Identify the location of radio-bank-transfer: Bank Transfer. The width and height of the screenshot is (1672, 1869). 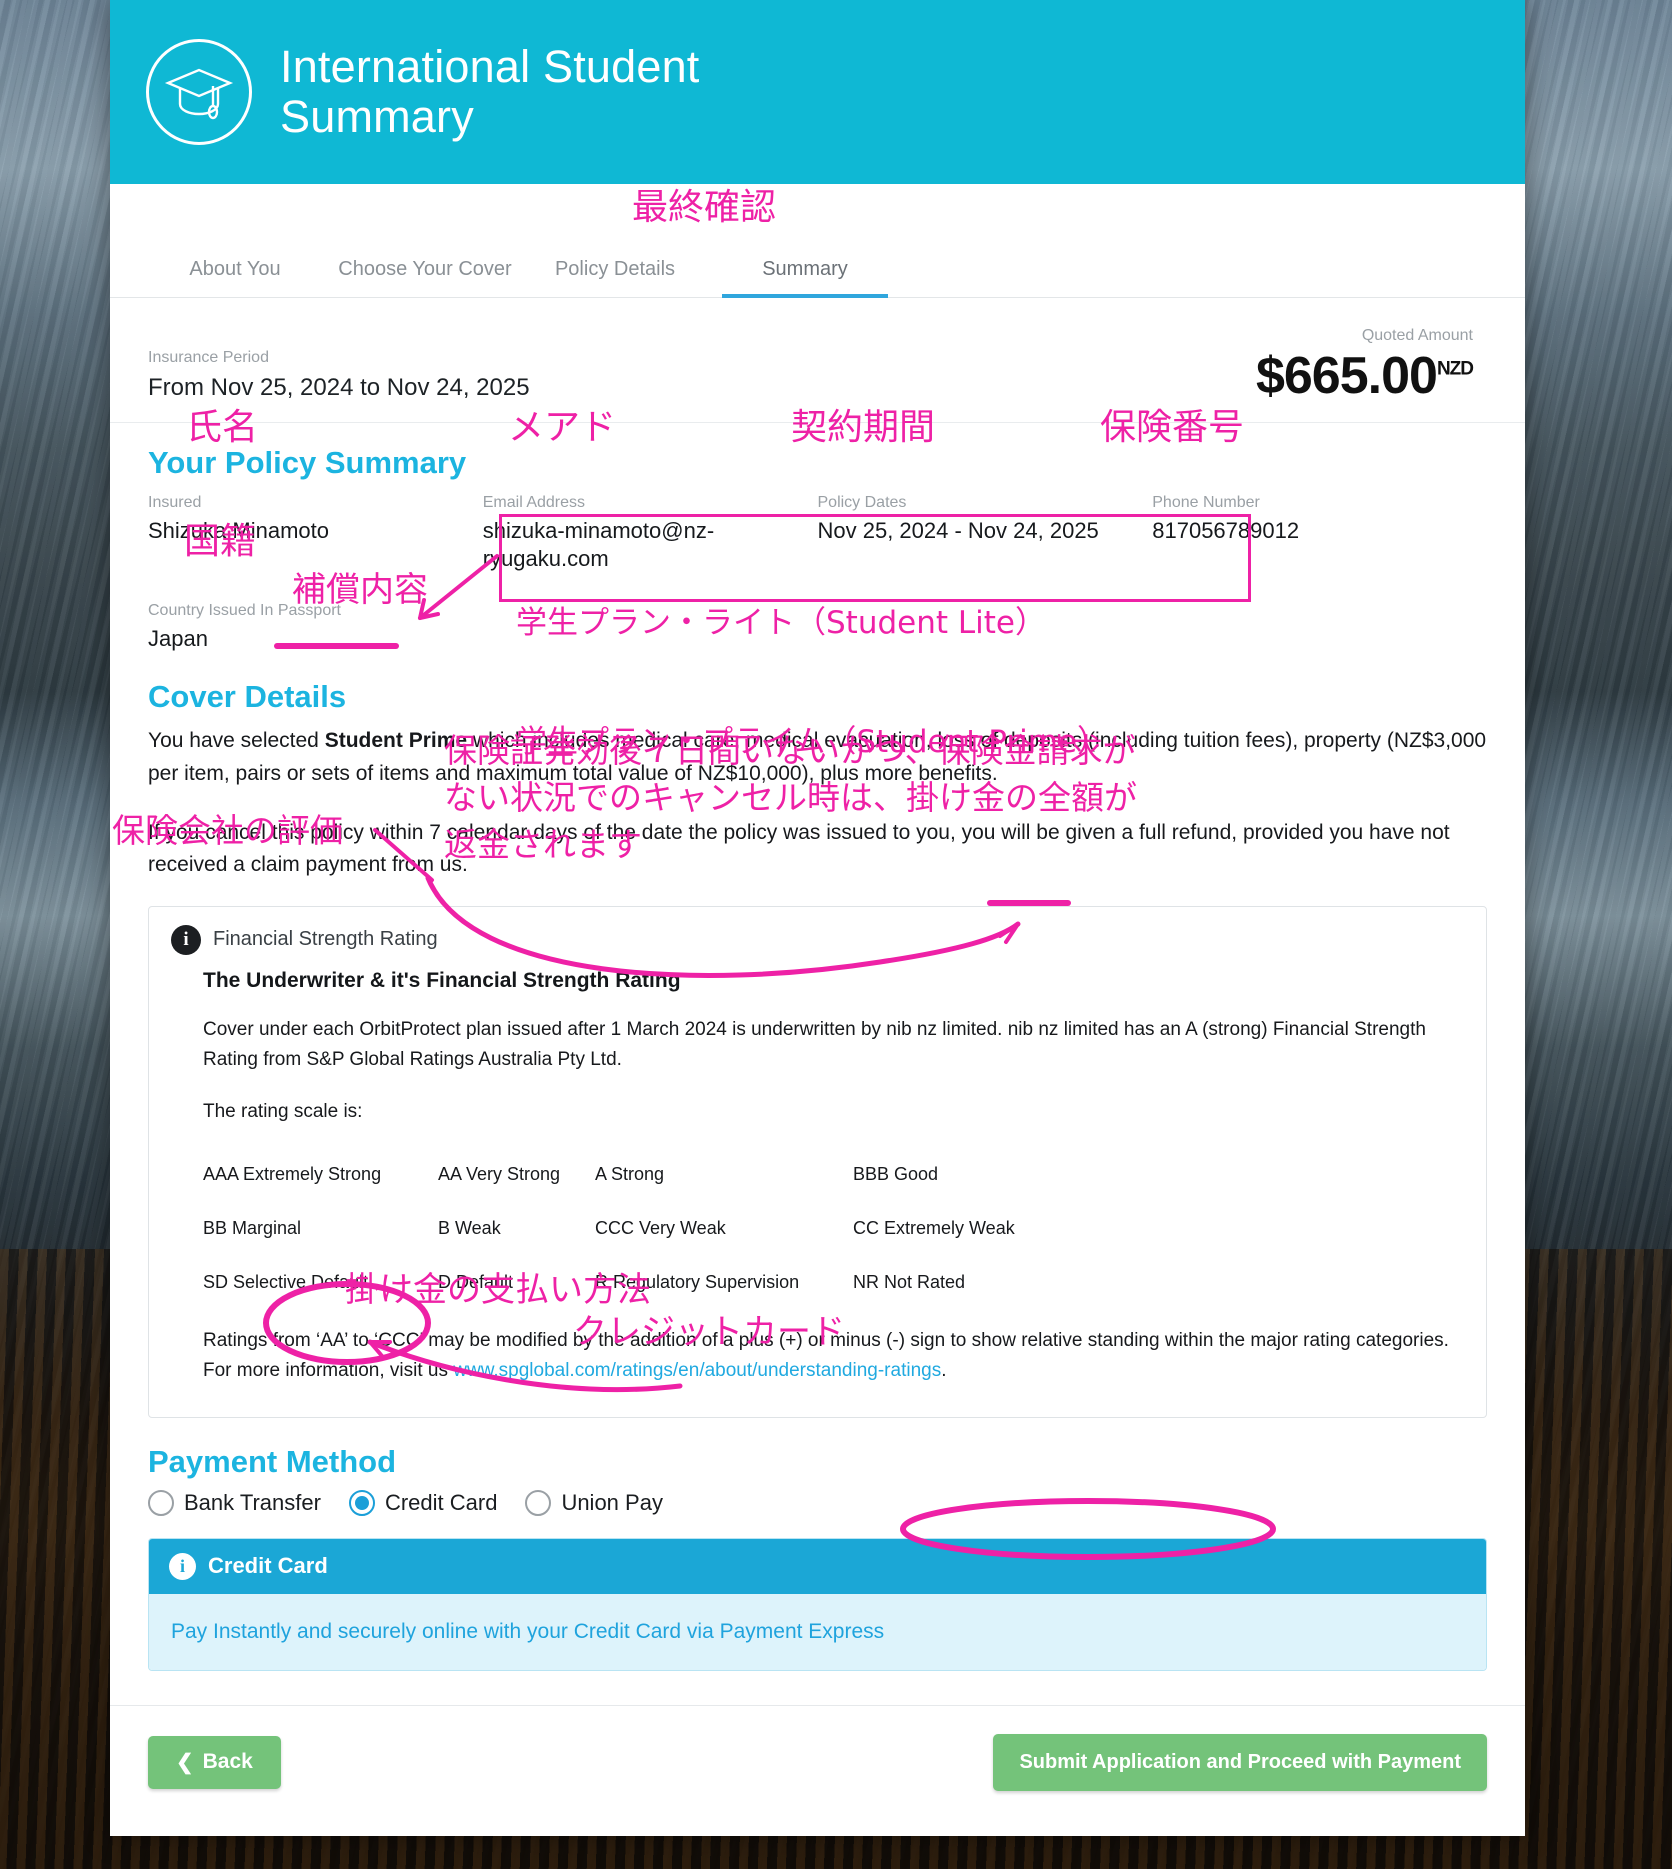
(234, 1502).